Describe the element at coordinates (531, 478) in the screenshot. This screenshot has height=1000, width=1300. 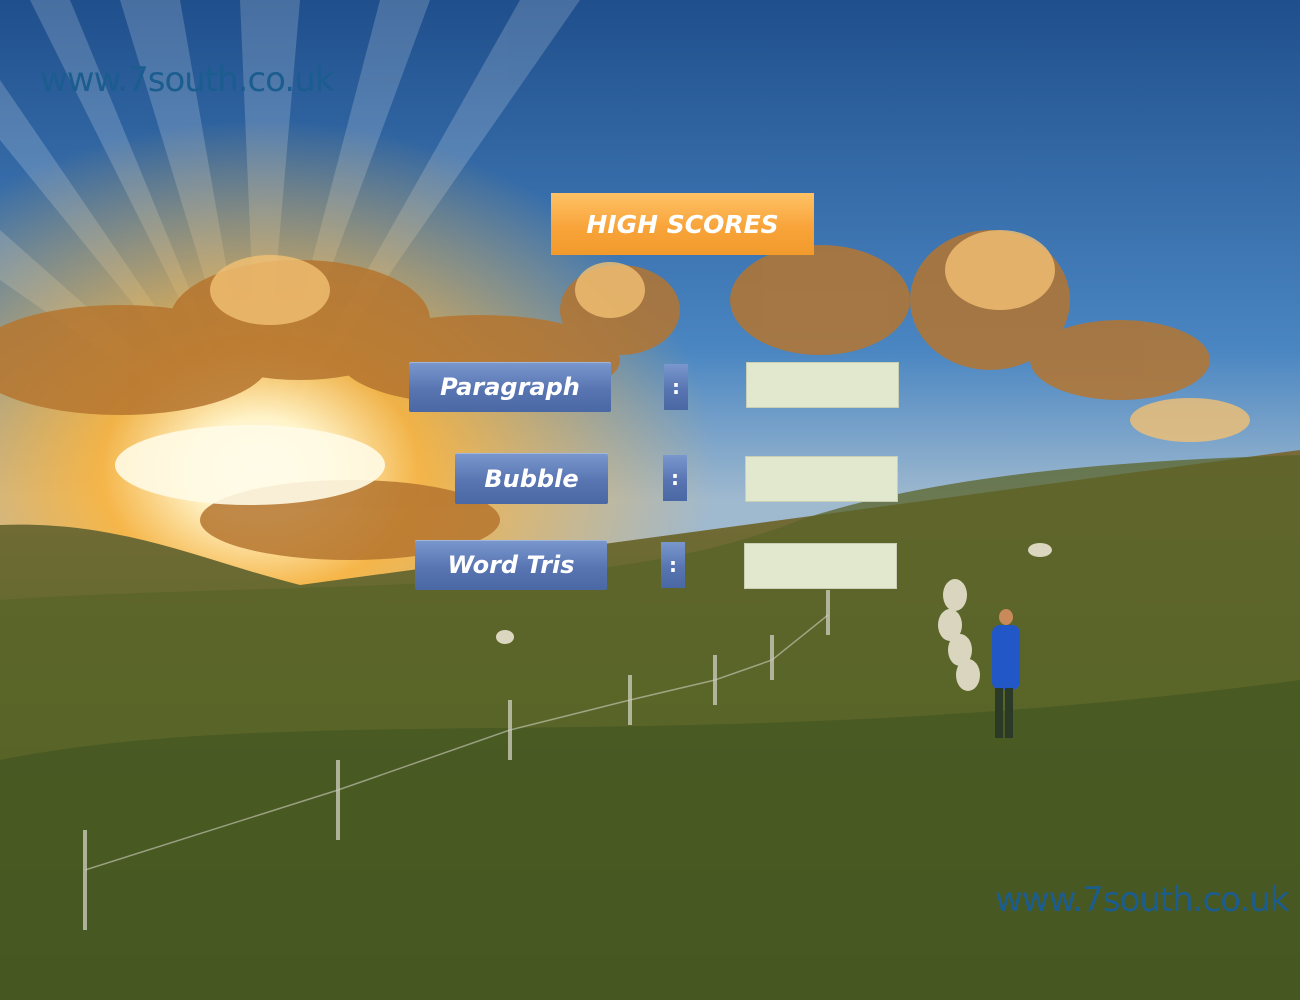
I see `bubble-button: Bubble` at that location.